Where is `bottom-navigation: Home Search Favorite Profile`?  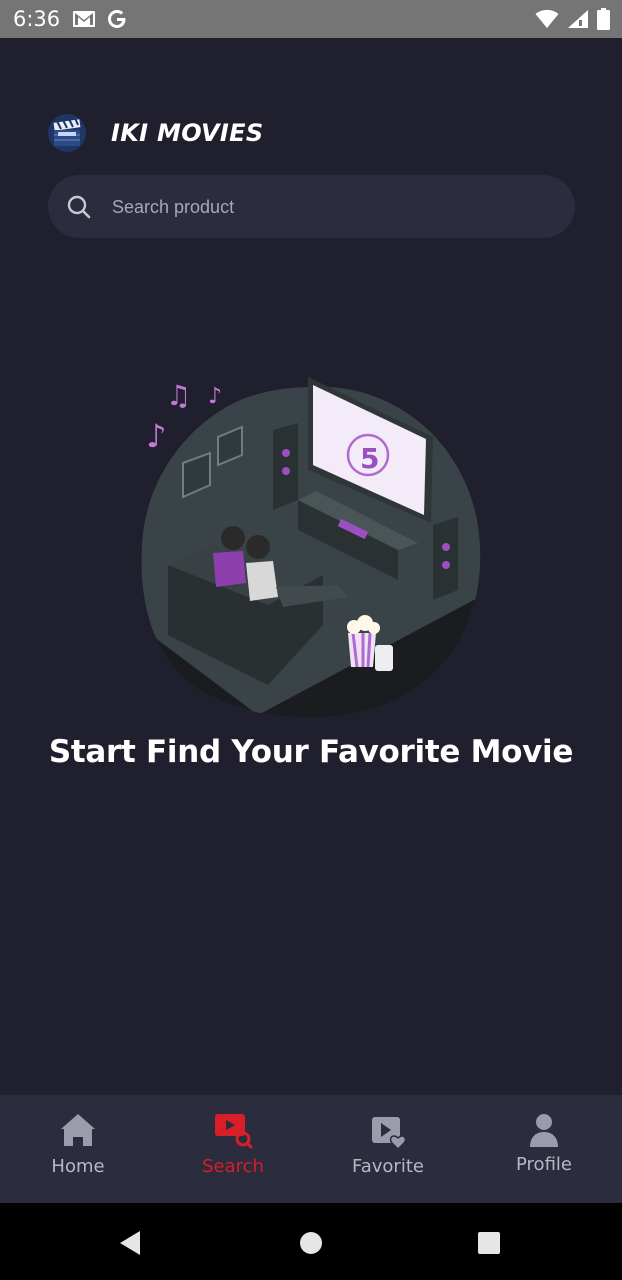 bottom-navigation: Home Search Favorite Profile is located at coordinates (311, 1149).